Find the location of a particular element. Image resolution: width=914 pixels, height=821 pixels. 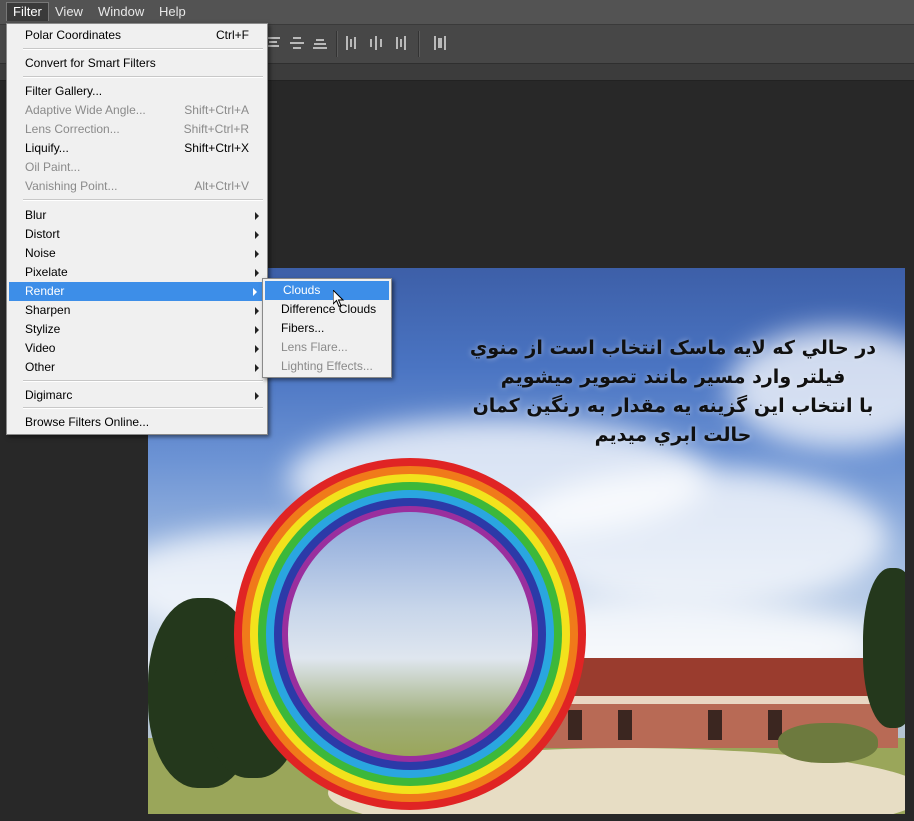

align-vertical-center-icon is located at coordinates (297, 43).